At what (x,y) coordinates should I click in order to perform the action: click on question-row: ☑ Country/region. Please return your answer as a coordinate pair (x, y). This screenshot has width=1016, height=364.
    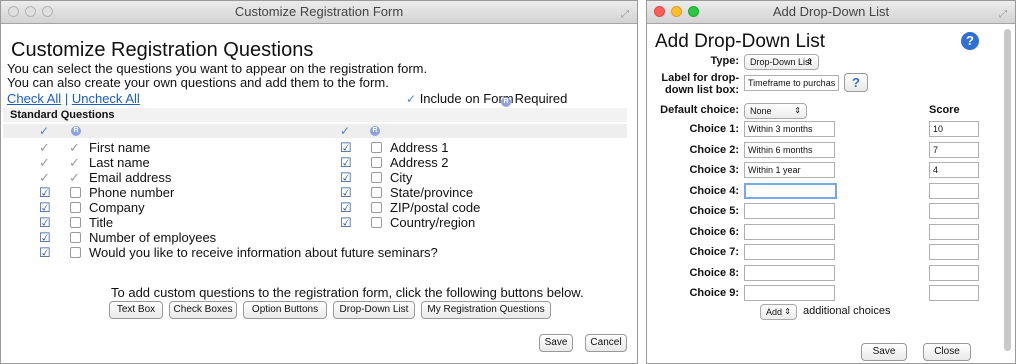
    Looking at the image, I should click on (488, 223).